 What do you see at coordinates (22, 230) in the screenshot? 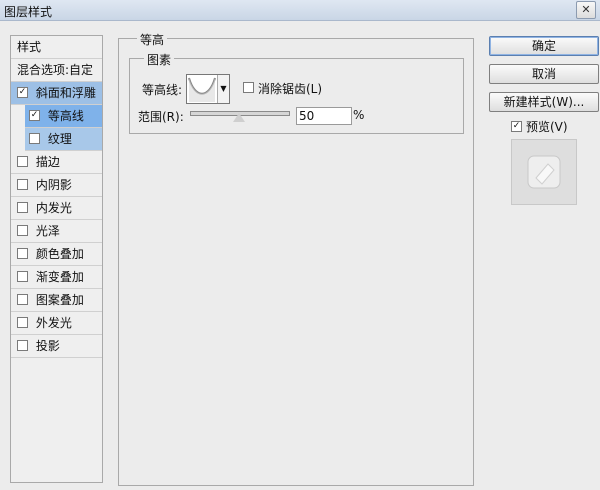
I see `satin-checkbox` at bounding box center [22, 230].